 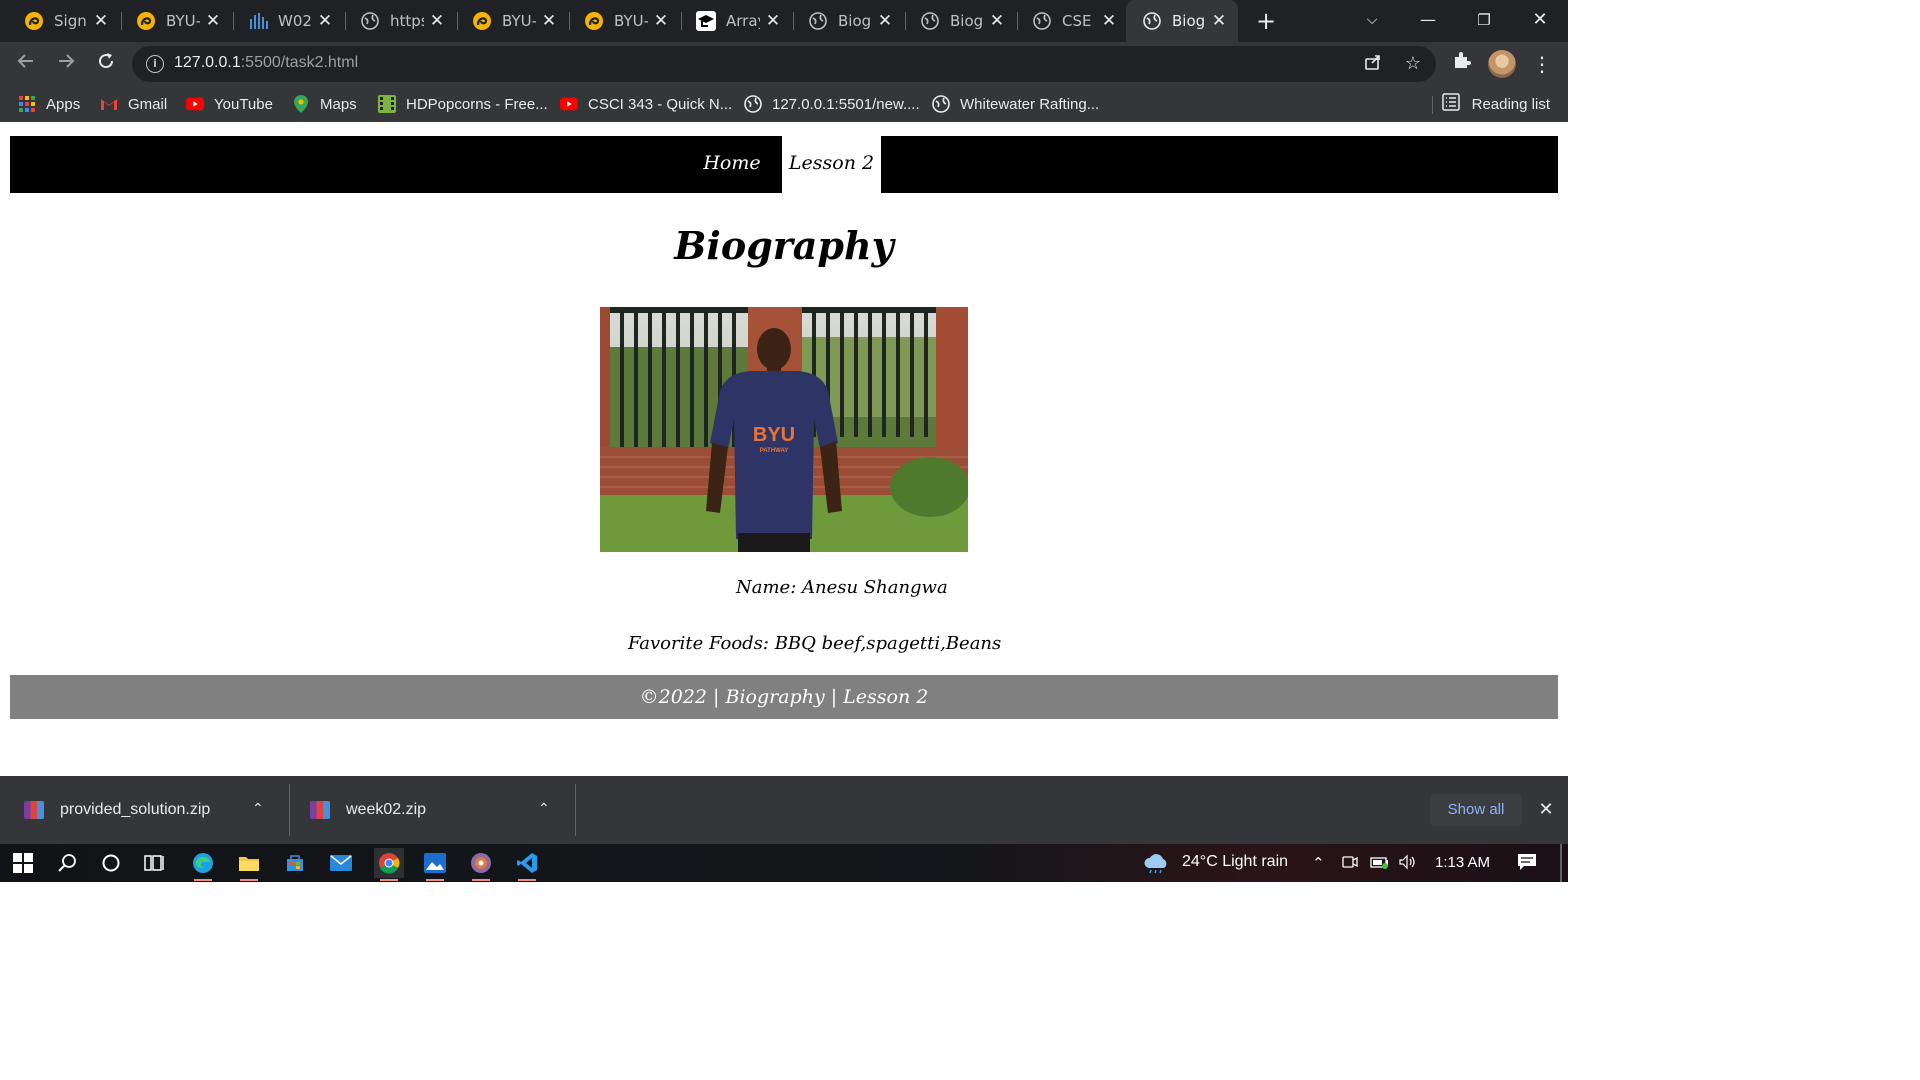 I want to click on tab-cse: CSE ✕, so click(x=1069, y=21).